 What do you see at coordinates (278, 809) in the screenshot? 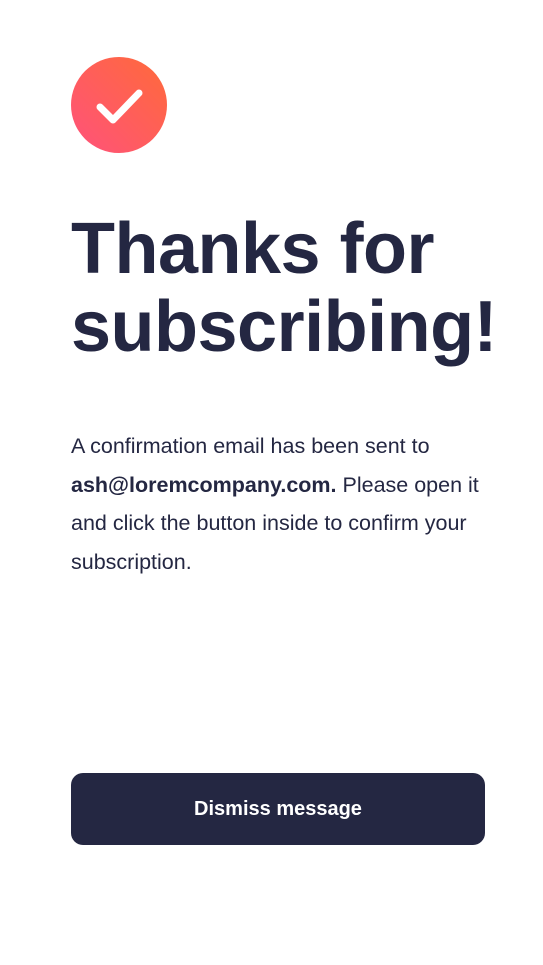
I see `dismiss-message-button: Dismiss message` at bounding box center [278, 809].